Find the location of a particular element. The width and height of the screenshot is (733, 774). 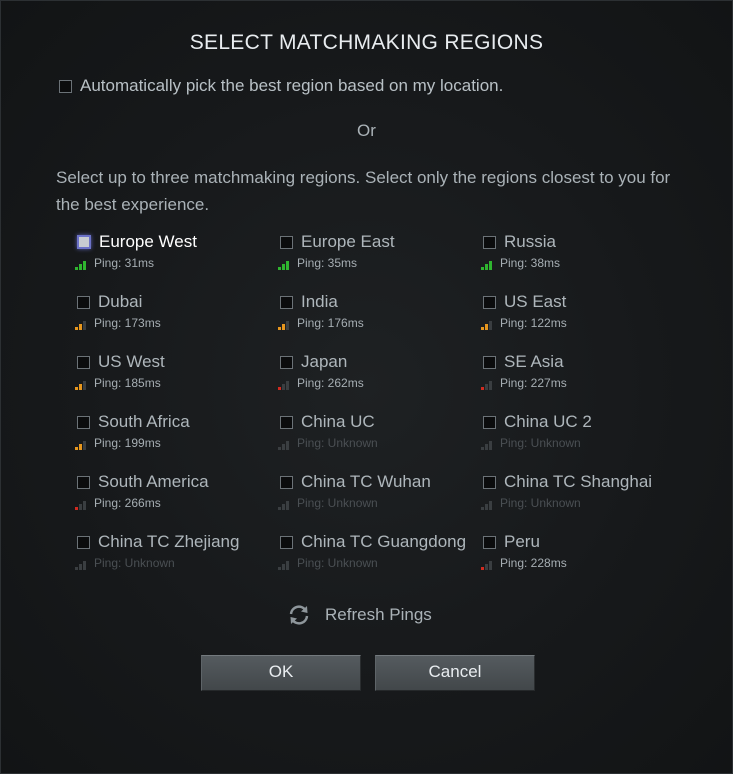

region-option-china-uc-2: China UC 2 Ping: Unknown is located at coordinates (581, 436).